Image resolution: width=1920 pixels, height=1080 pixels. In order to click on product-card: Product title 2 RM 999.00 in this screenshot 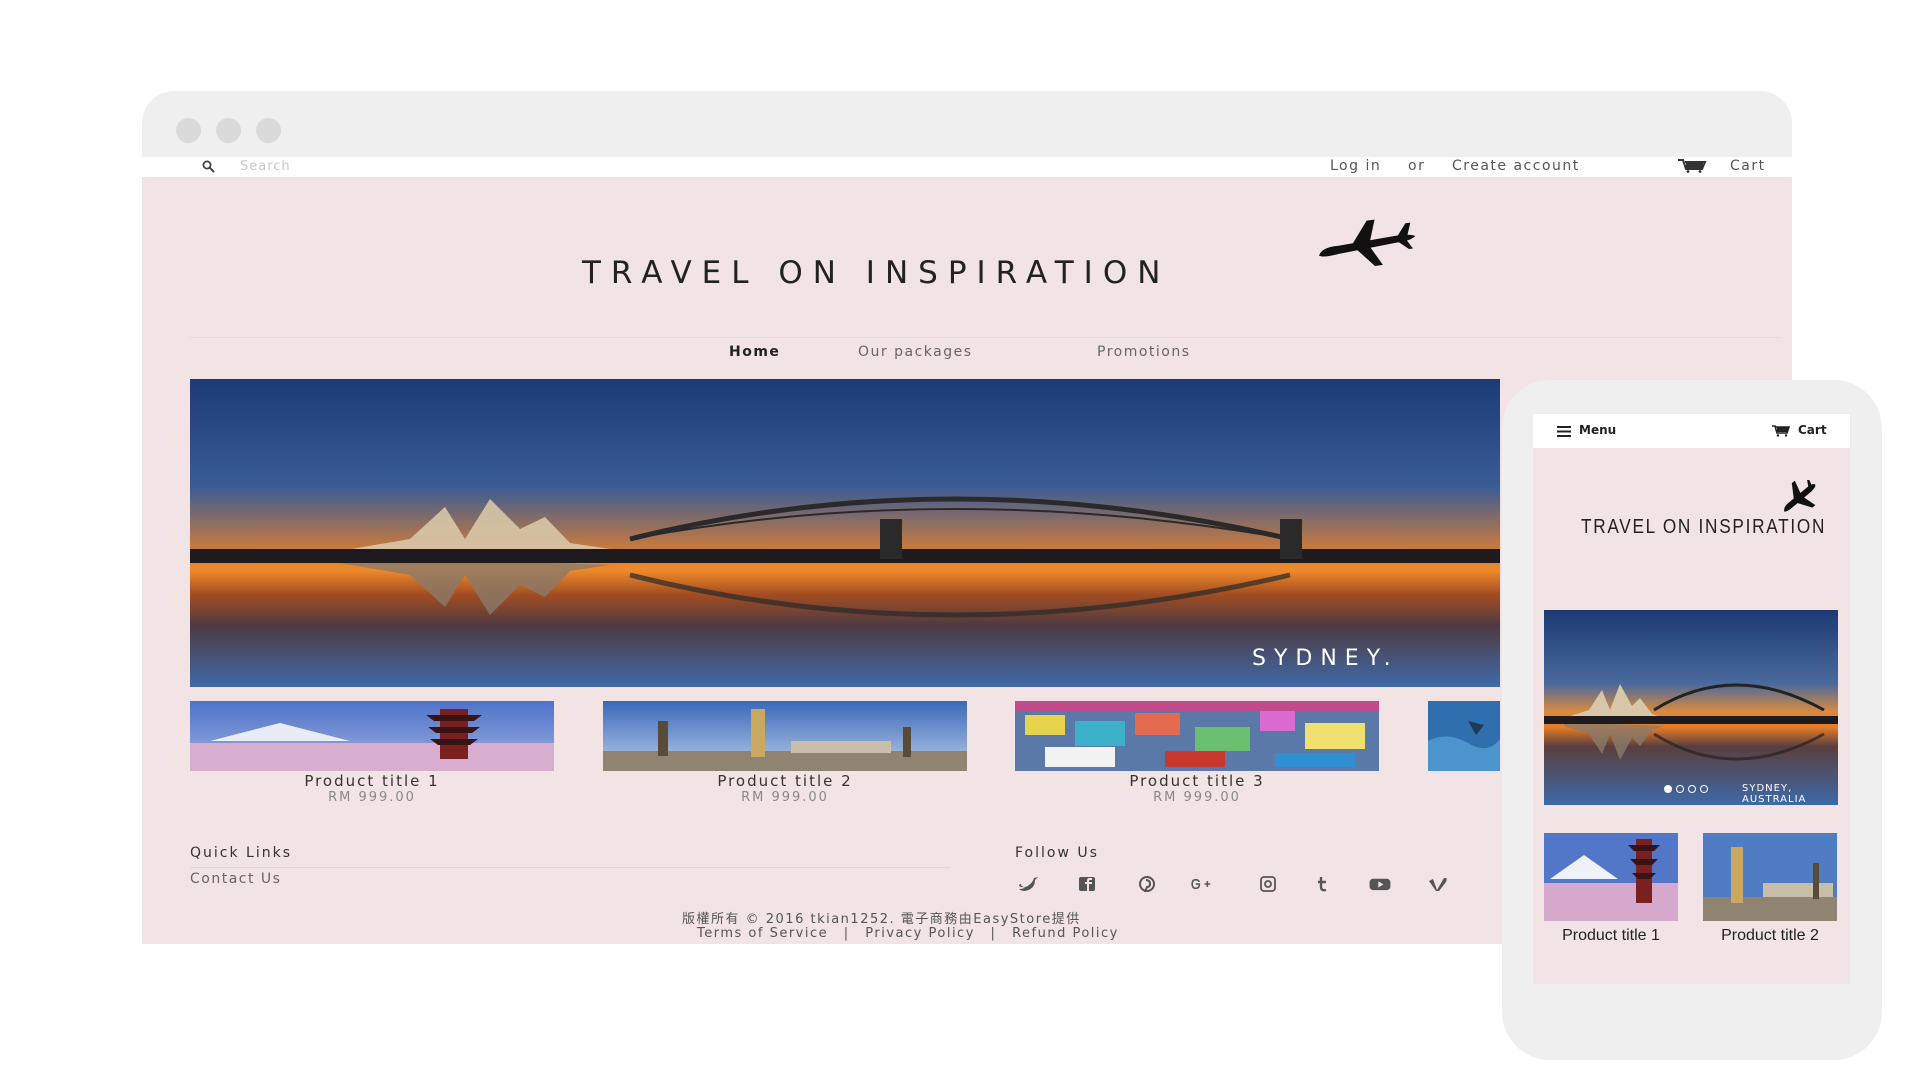, I will do `click(785, 753)`.